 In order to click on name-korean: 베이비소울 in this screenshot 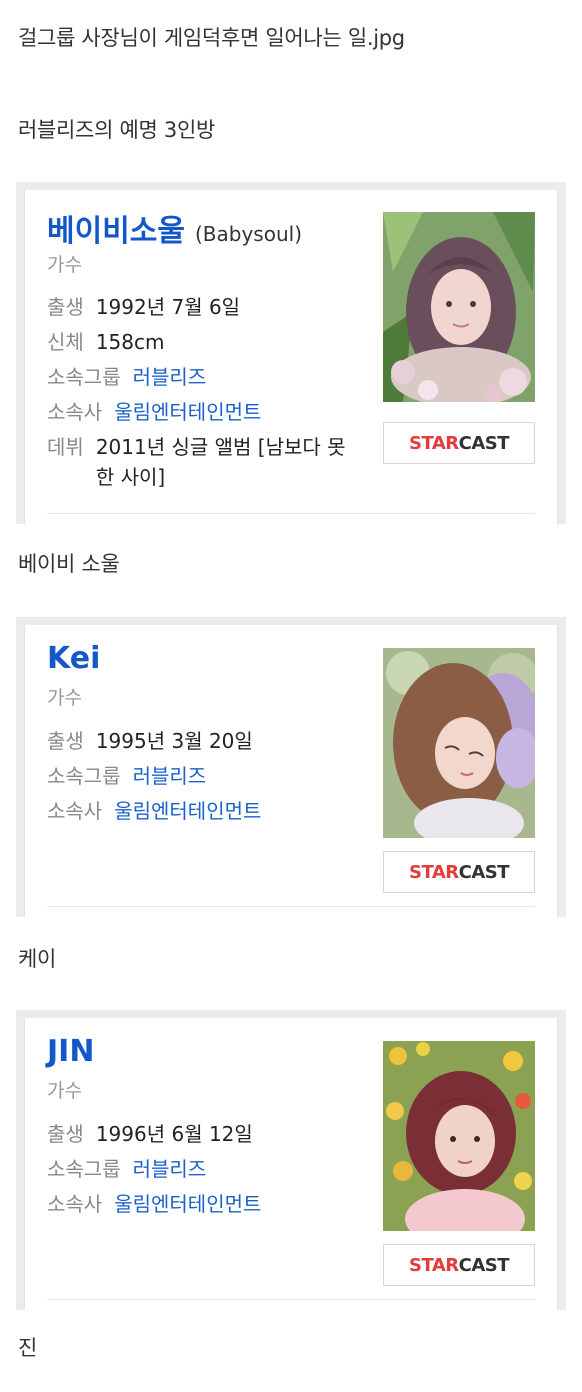, I will do `click(116, 231)`.